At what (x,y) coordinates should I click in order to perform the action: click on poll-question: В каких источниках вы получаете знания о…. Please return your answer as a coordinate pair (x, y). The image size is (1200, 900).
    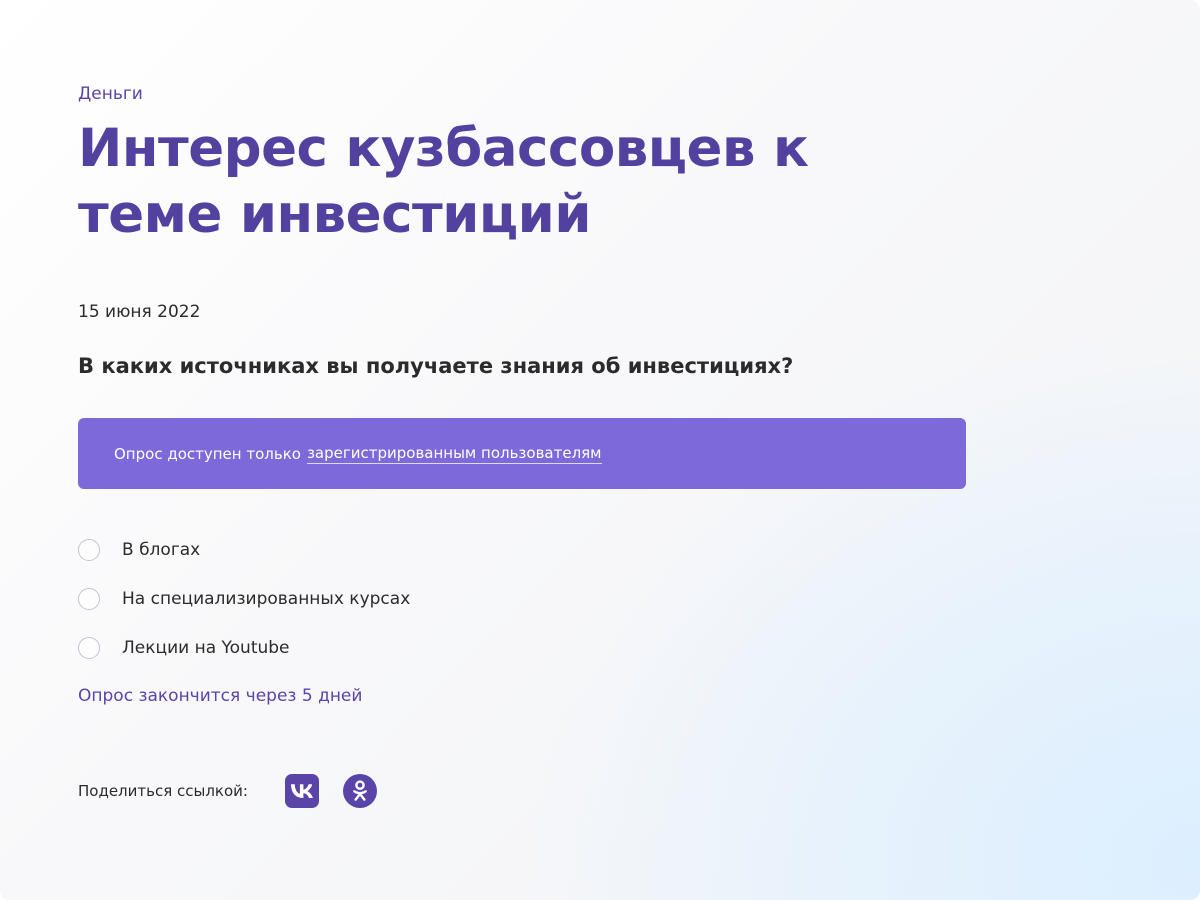
    Looking at the image, I should click on (436, 366).